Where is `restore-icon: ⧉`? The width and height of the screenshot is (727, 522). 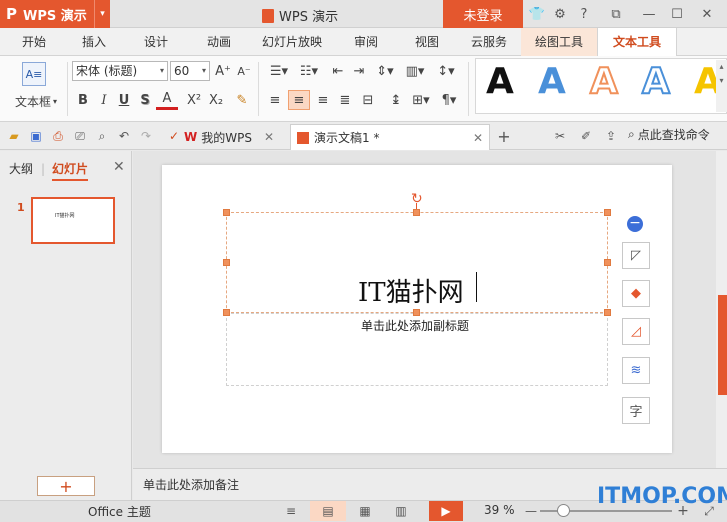
restore-icon: ⧉ is located at coordinates (616, 14).